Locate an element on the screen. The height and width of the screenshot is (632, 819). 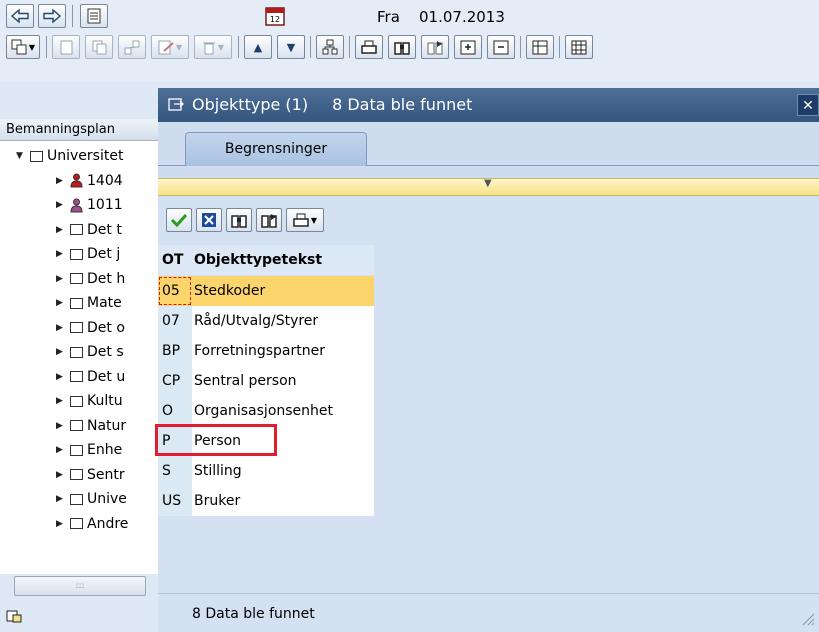
grid-header: OT Objekttypetekst is located at coordinates (266, 260).